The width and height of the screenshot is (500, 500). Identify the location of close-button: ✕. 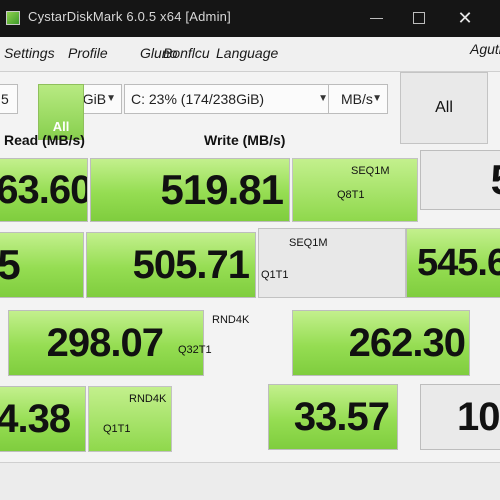
(465, 18).